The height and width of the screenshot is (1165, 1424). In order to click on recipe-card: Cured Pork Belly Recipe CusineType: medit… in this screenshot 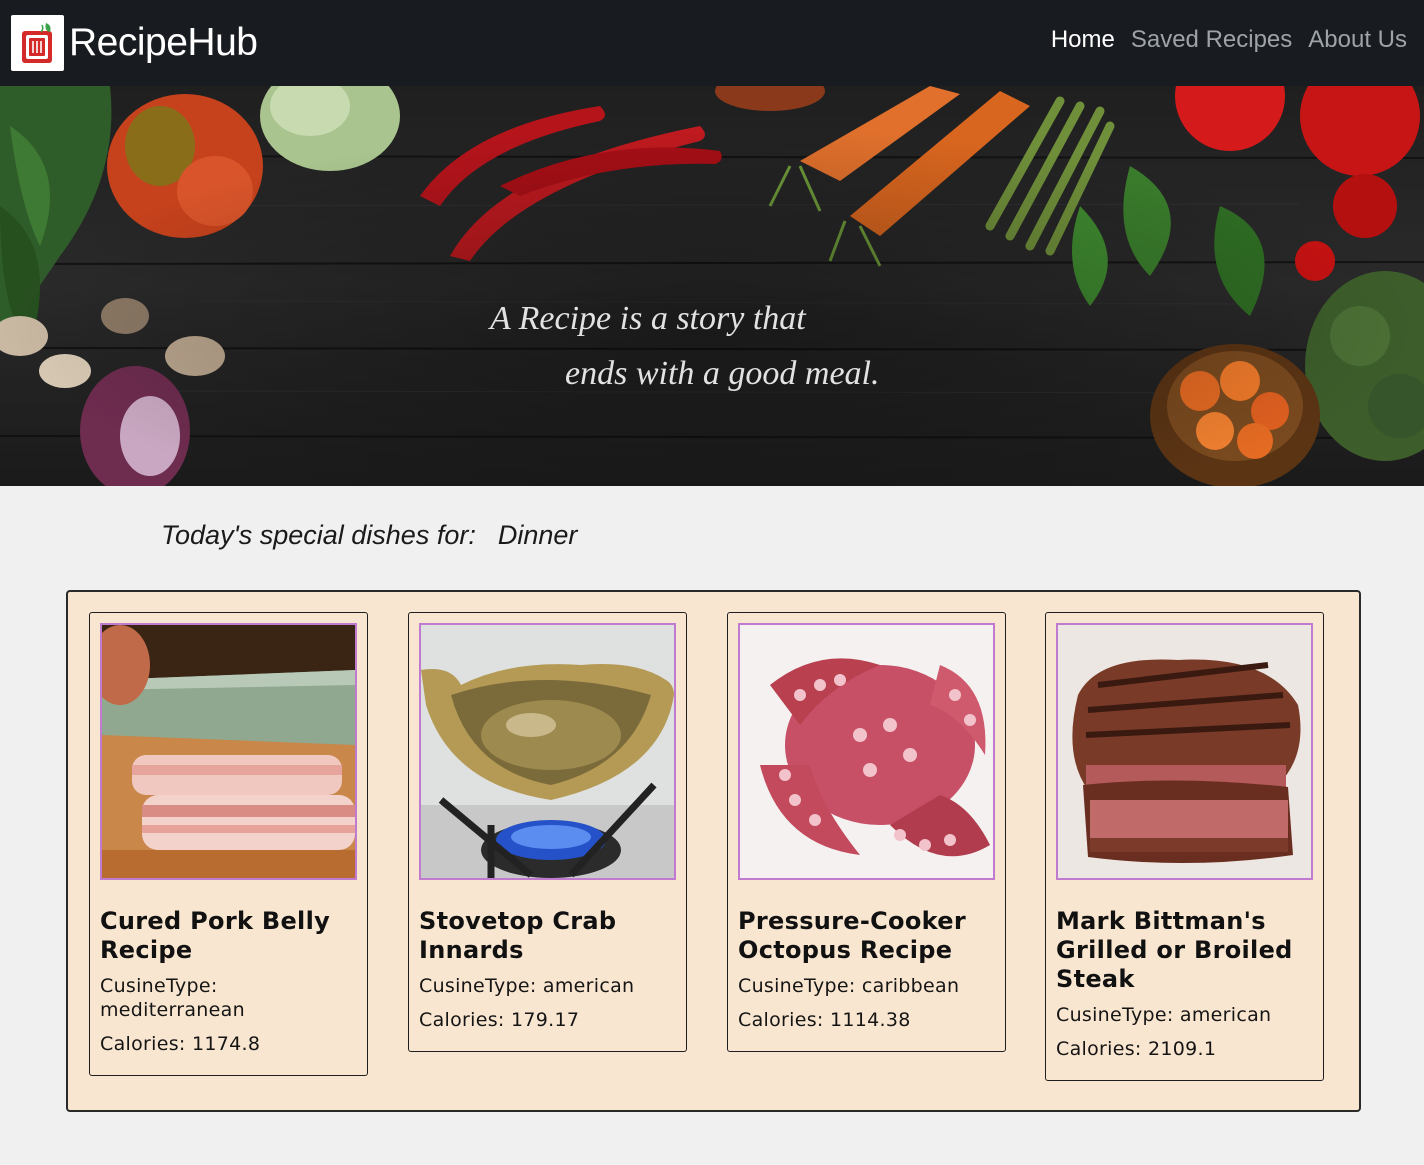, I will do `click(228, 844)`.